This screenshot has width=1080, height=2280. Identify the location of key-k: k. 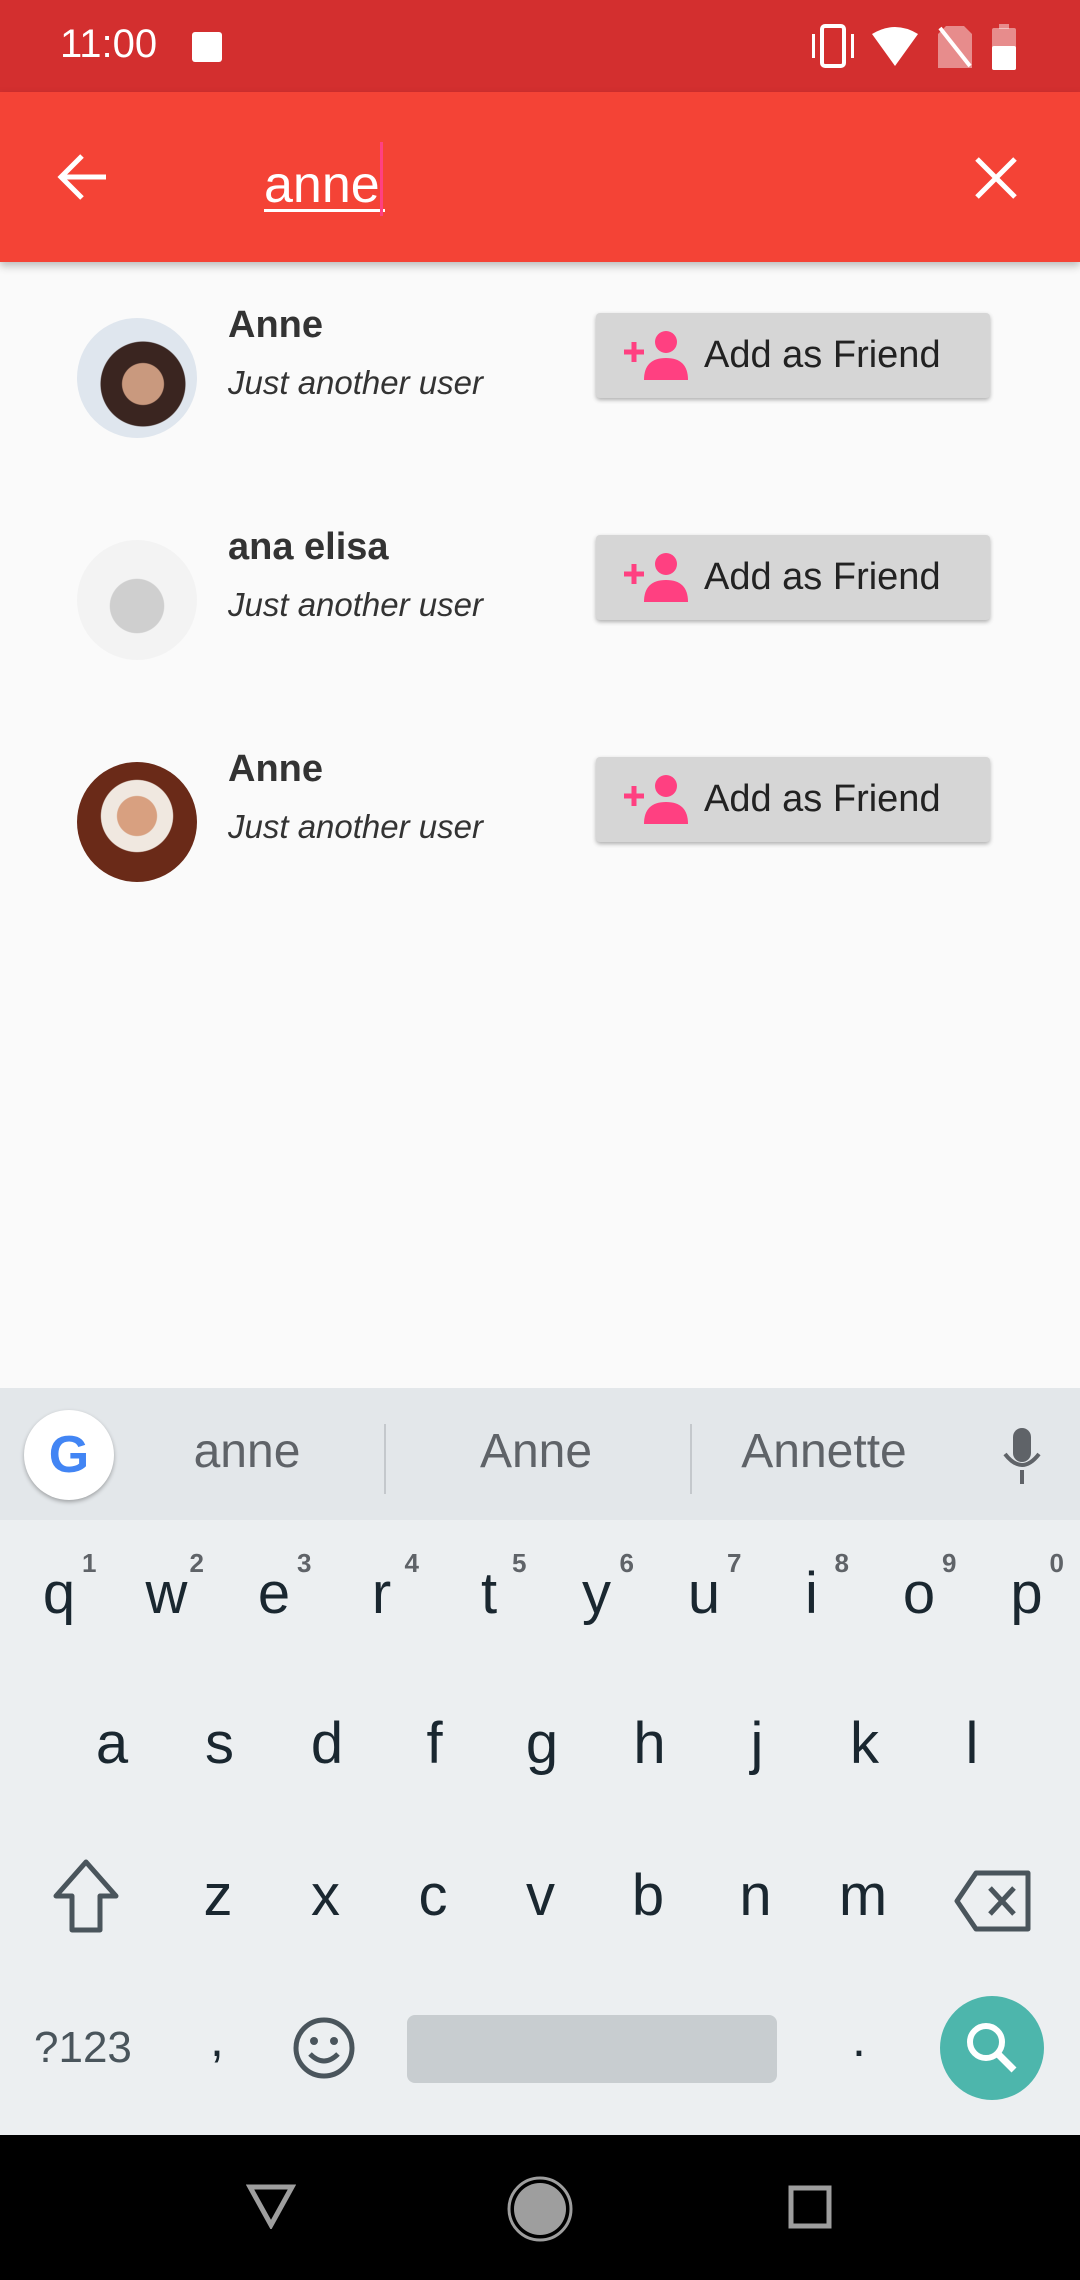
(865, 1743).